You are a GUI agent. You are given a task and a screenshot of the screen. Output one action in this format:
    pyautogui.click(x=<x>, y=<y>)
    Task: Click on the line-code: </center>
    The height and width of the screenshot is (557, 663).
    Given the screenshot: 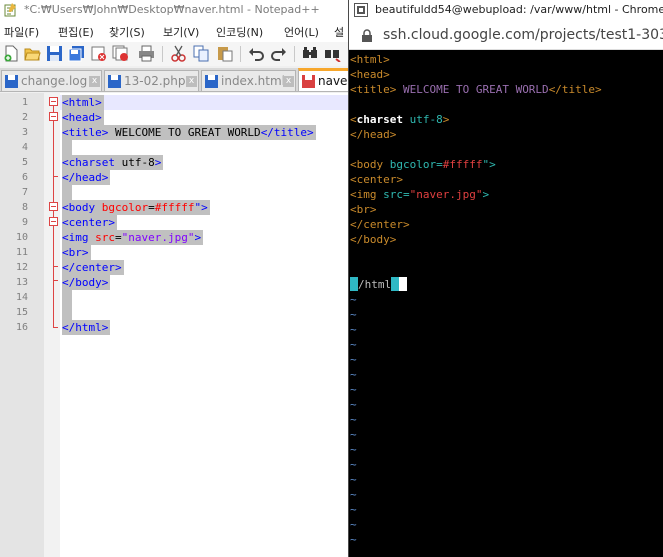 What is the action you would take?
    pyautogui.click(x=93, y=267)
    